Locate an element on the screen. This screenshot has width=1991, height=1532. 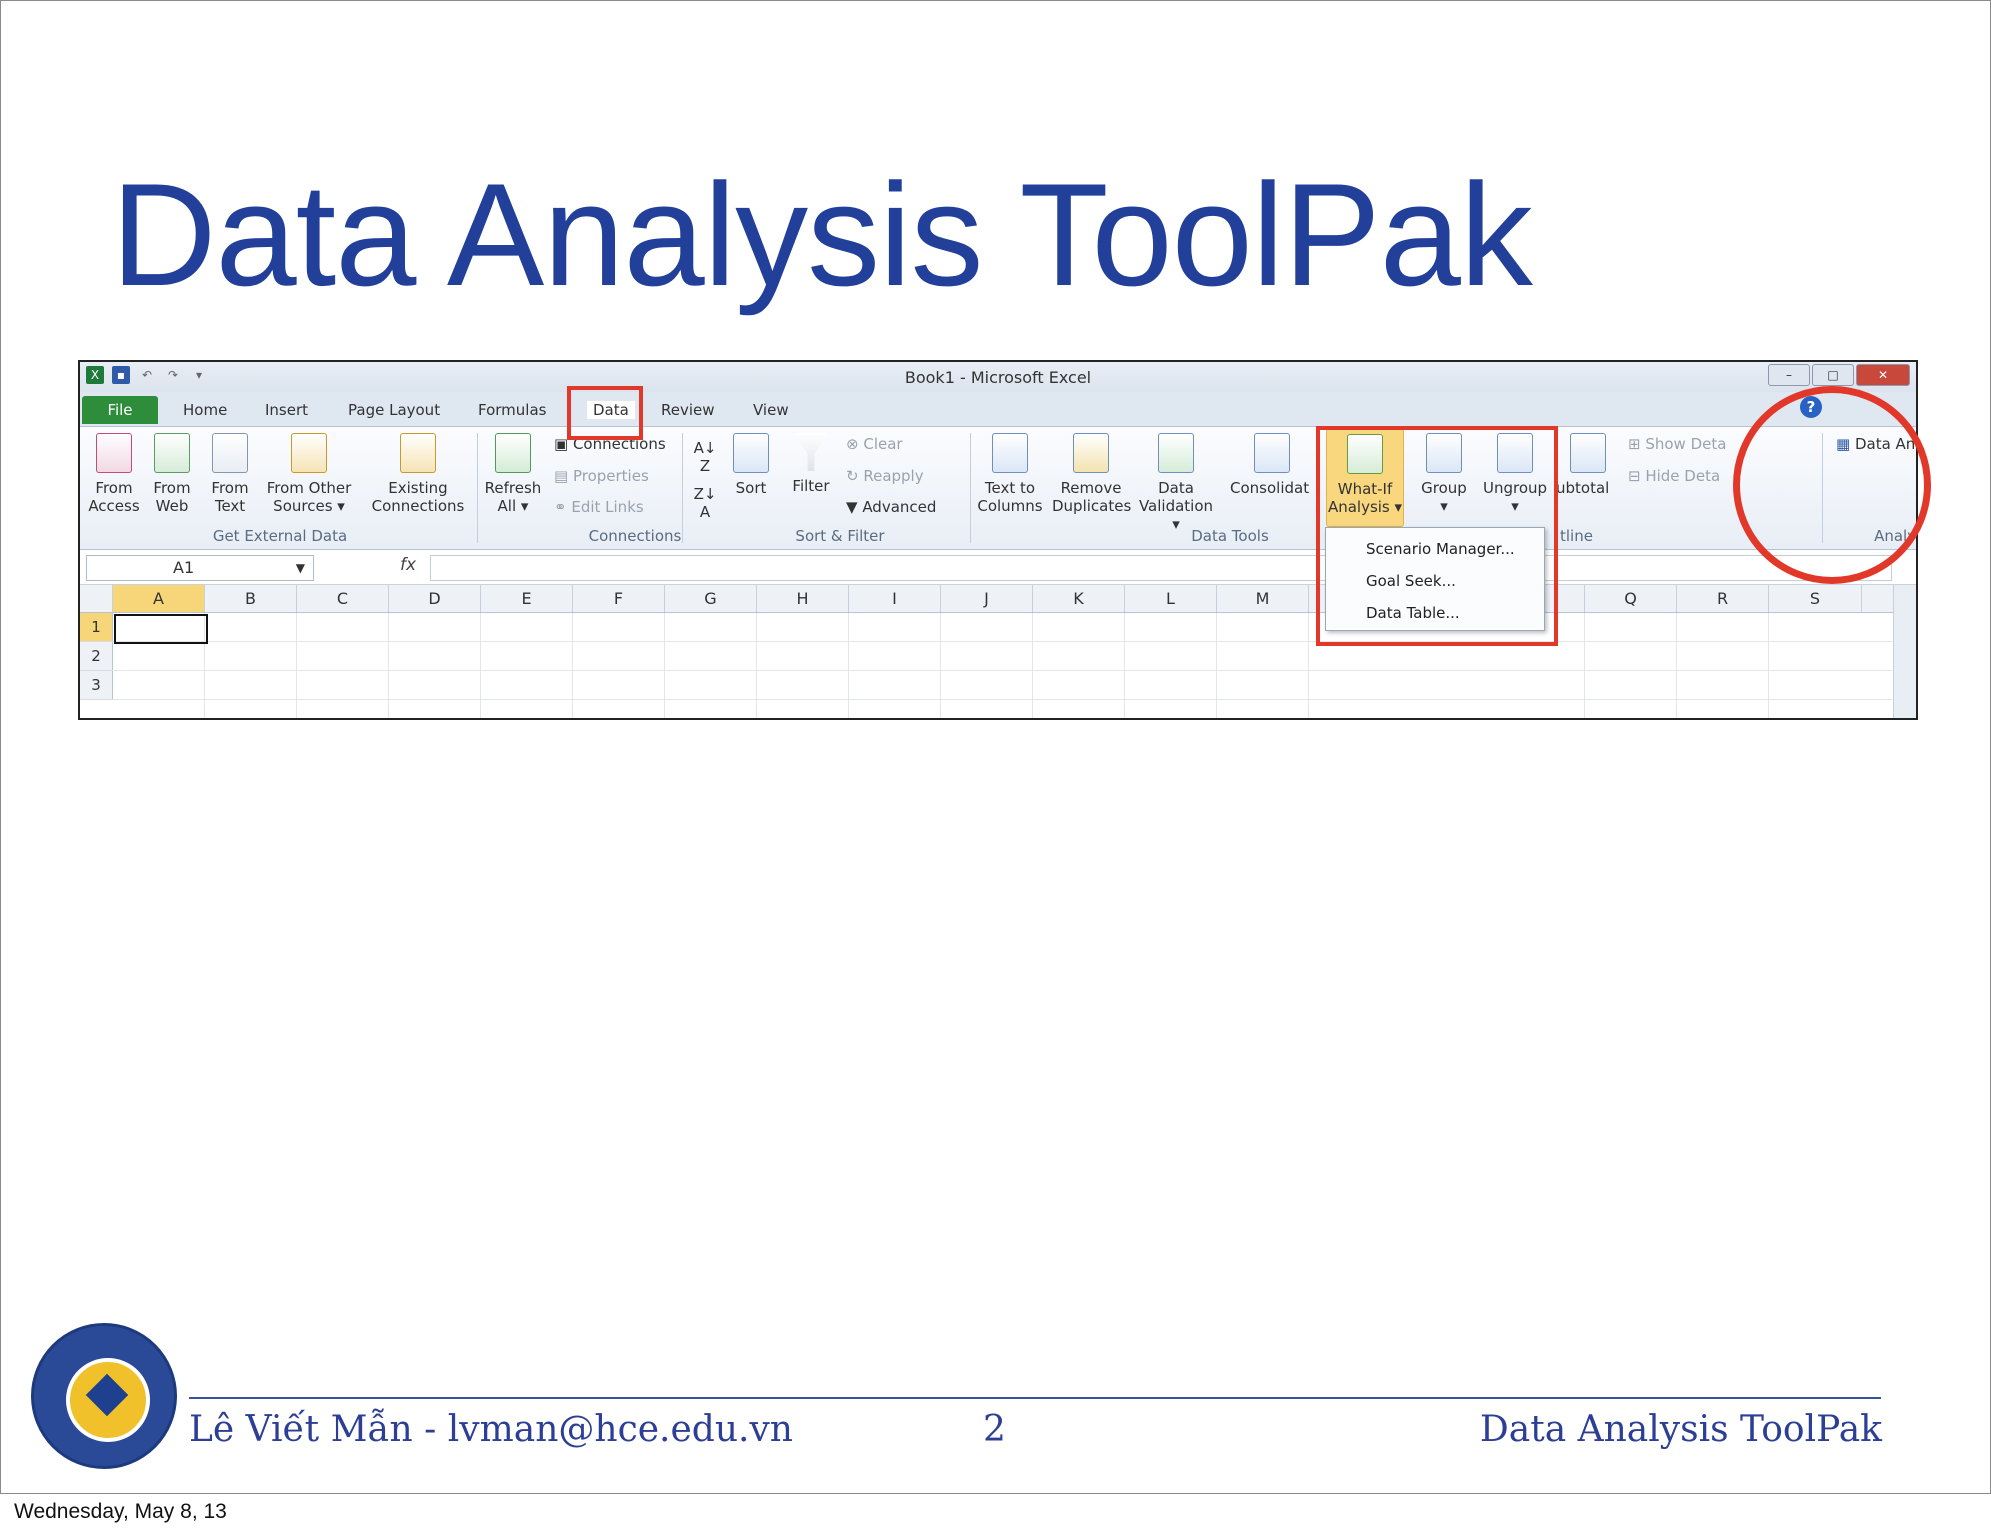
from-web-label-1: From is located at coordinates (172, 488).